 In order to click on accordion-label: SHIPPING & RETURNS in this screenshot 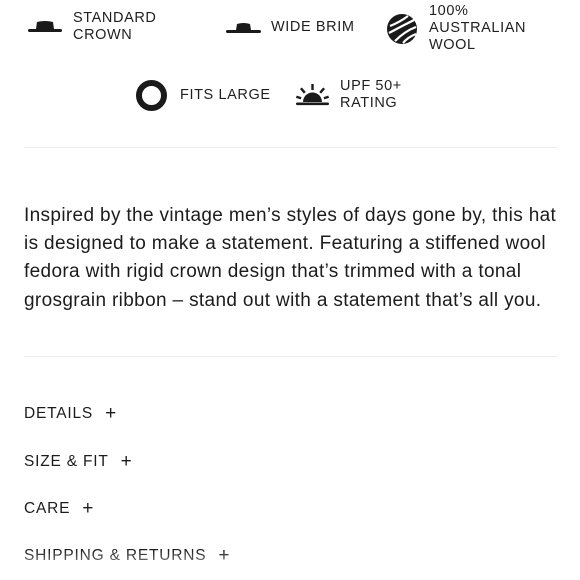, I will do `click(115, 555)`.